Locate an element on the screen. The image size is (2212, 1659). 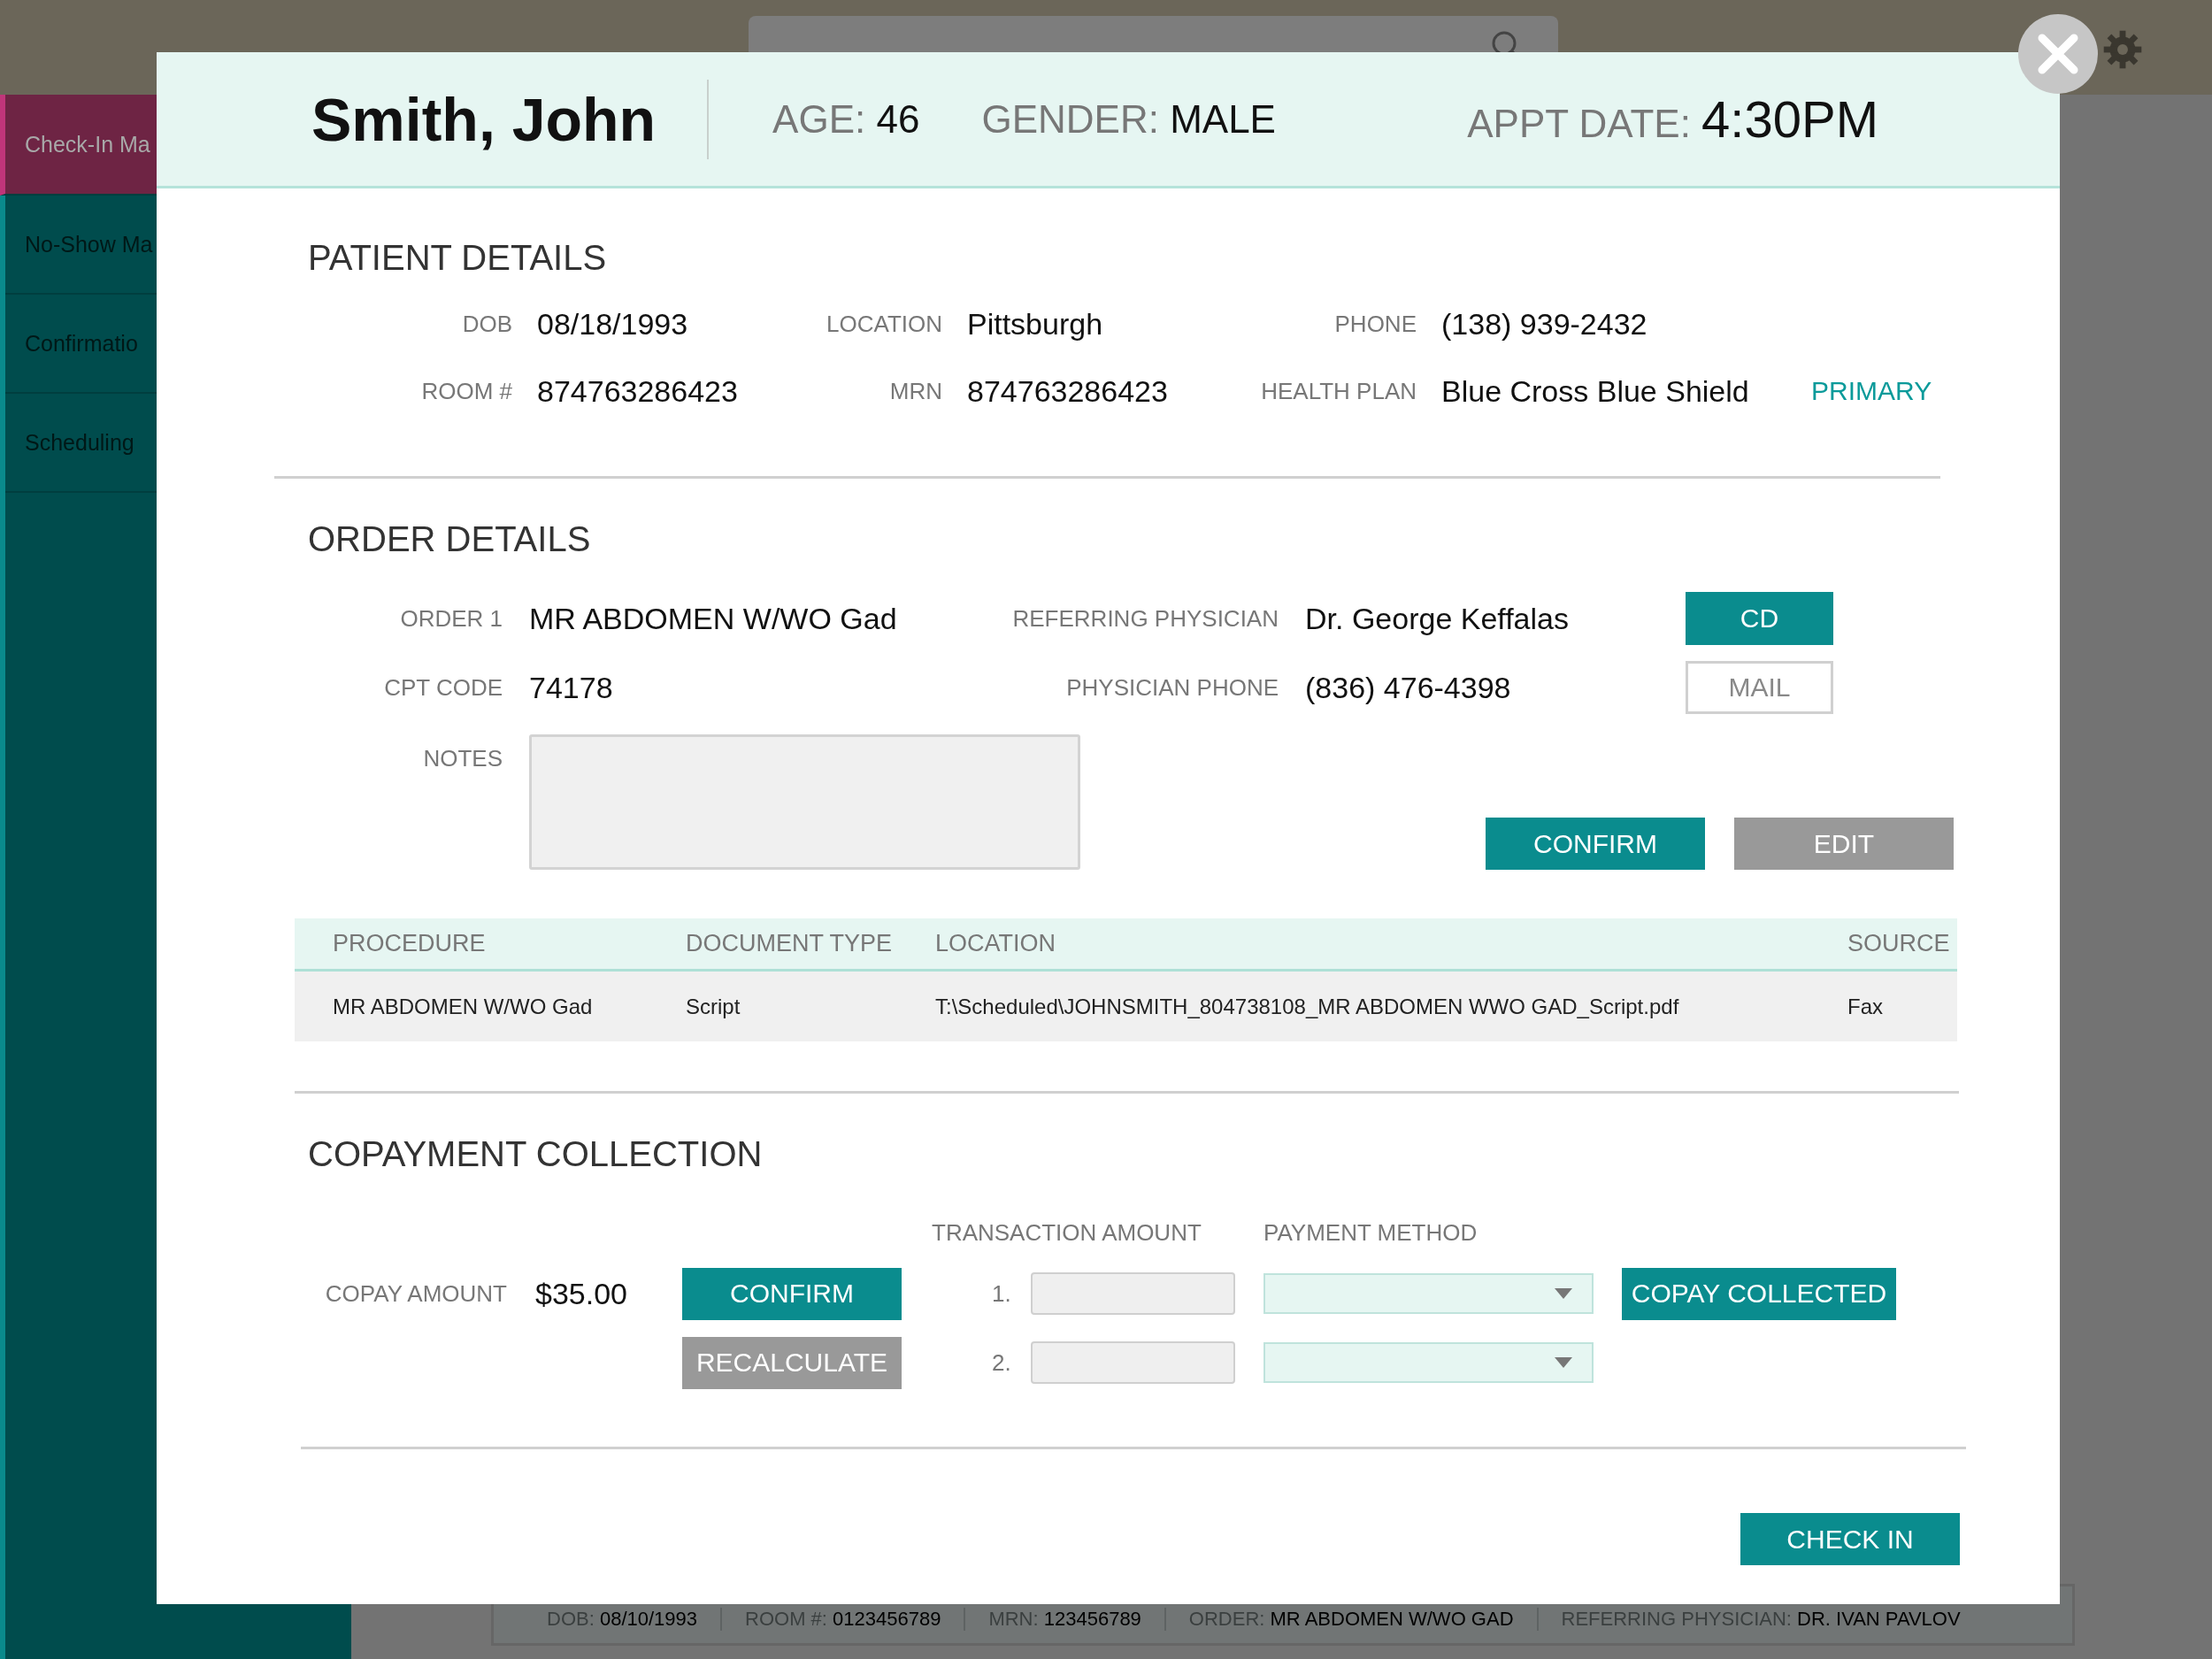
field-value: Dr. George Keffalas is located at coordinates (1438, 619).